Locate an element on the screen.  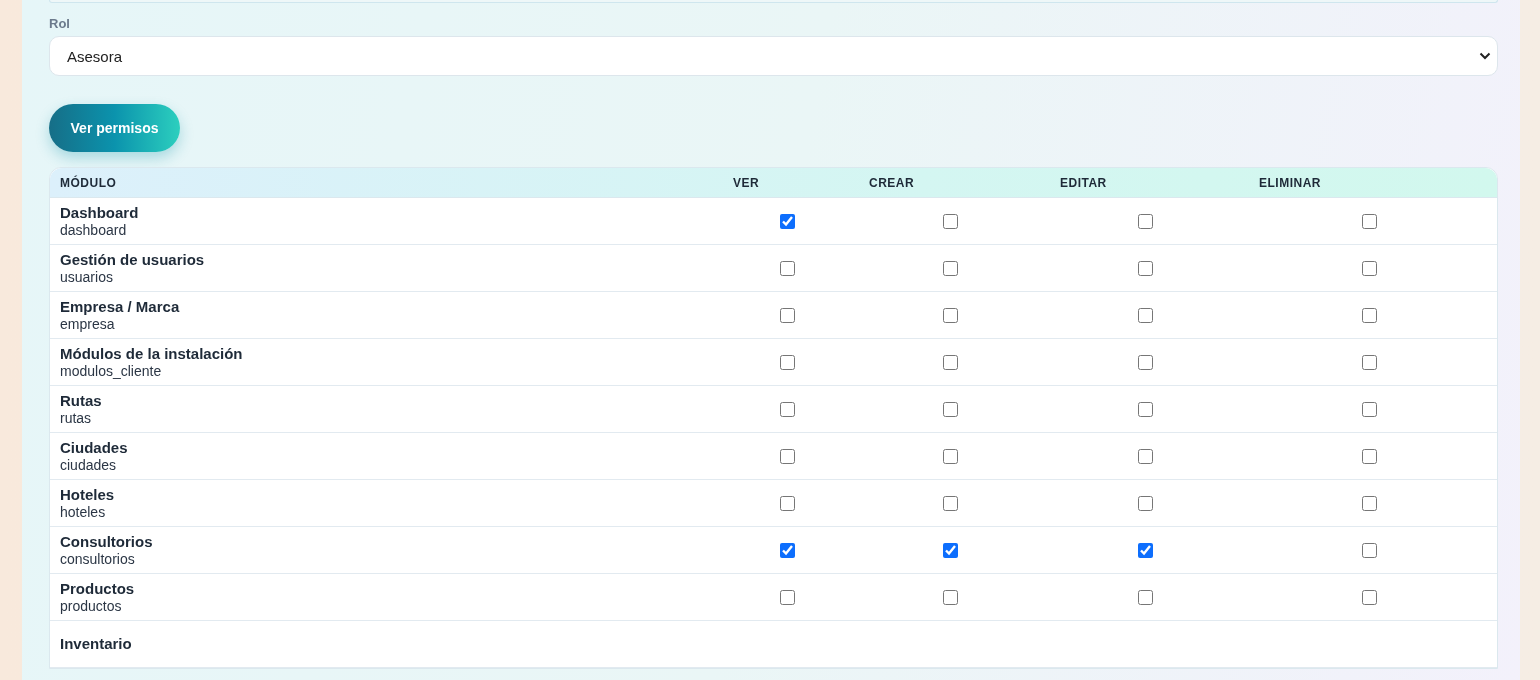
chevron-down-icon is located at coordinates (1485, 56).